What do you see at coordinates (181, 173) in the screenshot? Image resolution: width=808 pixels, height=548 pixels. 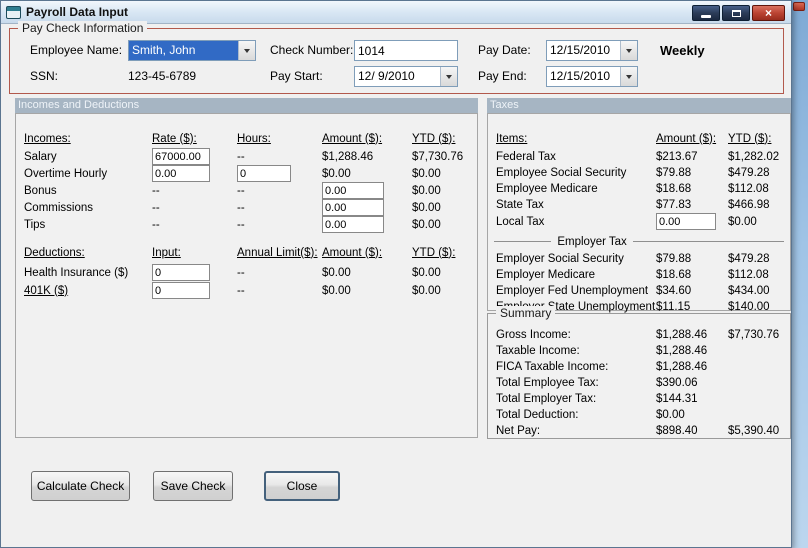 I see `overtime-rate-input` at bounding box center [181, 173].